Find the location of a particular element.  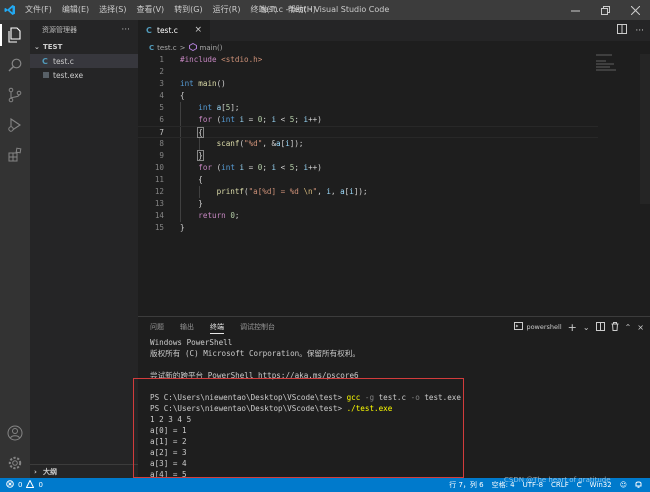

terminal-line: a[1] = 2 is located at coordinates (168, 441).